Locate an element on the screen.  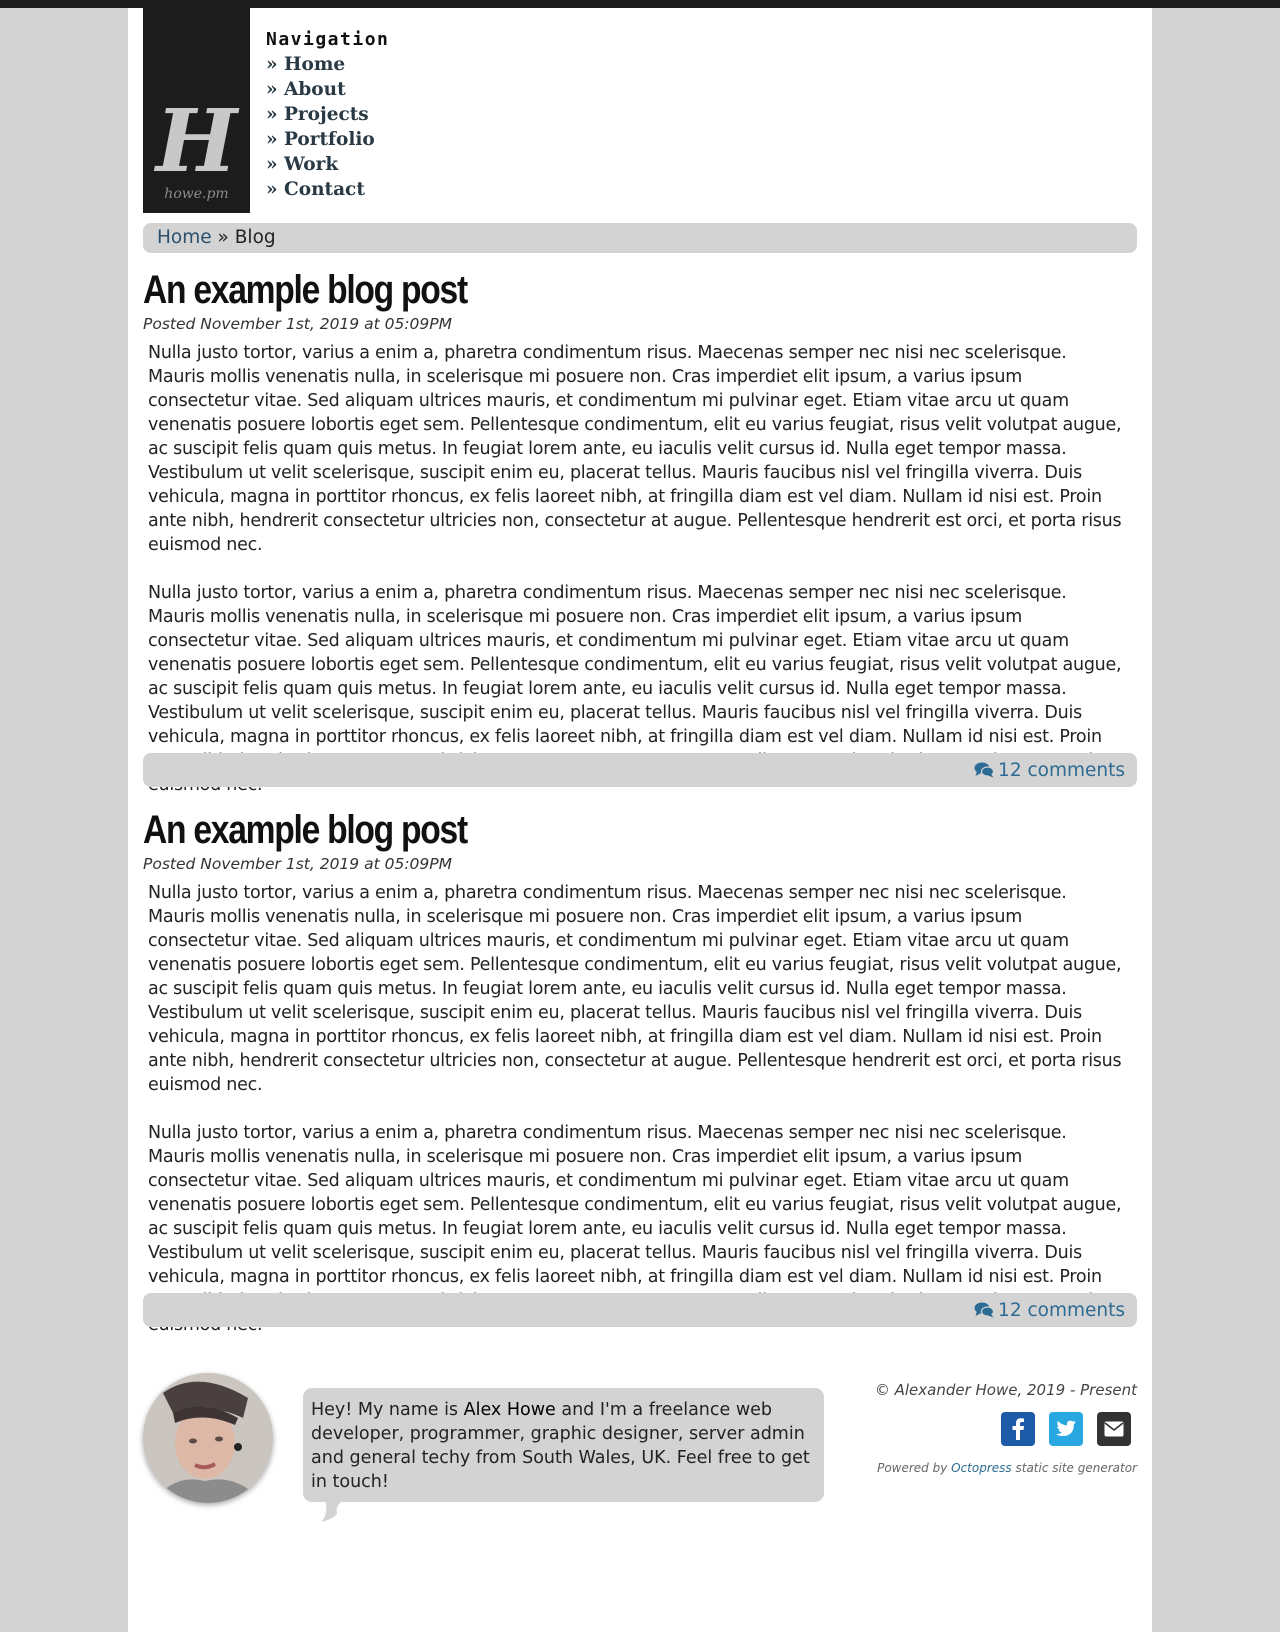
powered-by-prefix: Powered by is located at coordinates (914, 1468).